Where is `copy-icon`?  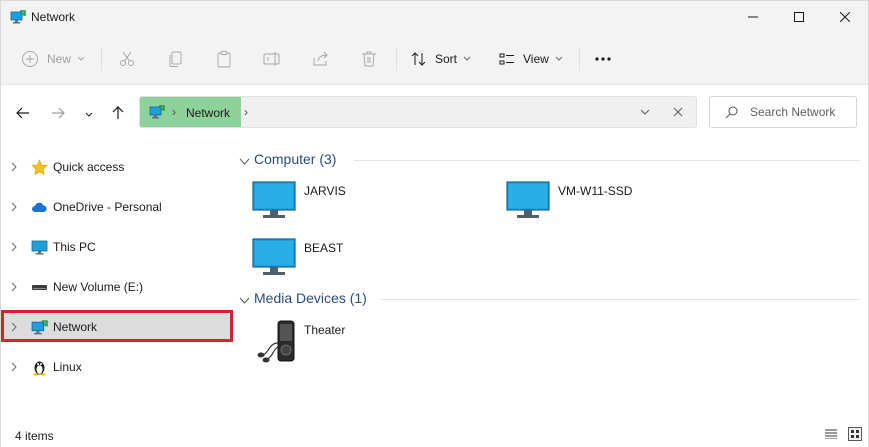
copy-icon is located at coordinates (176, 59).